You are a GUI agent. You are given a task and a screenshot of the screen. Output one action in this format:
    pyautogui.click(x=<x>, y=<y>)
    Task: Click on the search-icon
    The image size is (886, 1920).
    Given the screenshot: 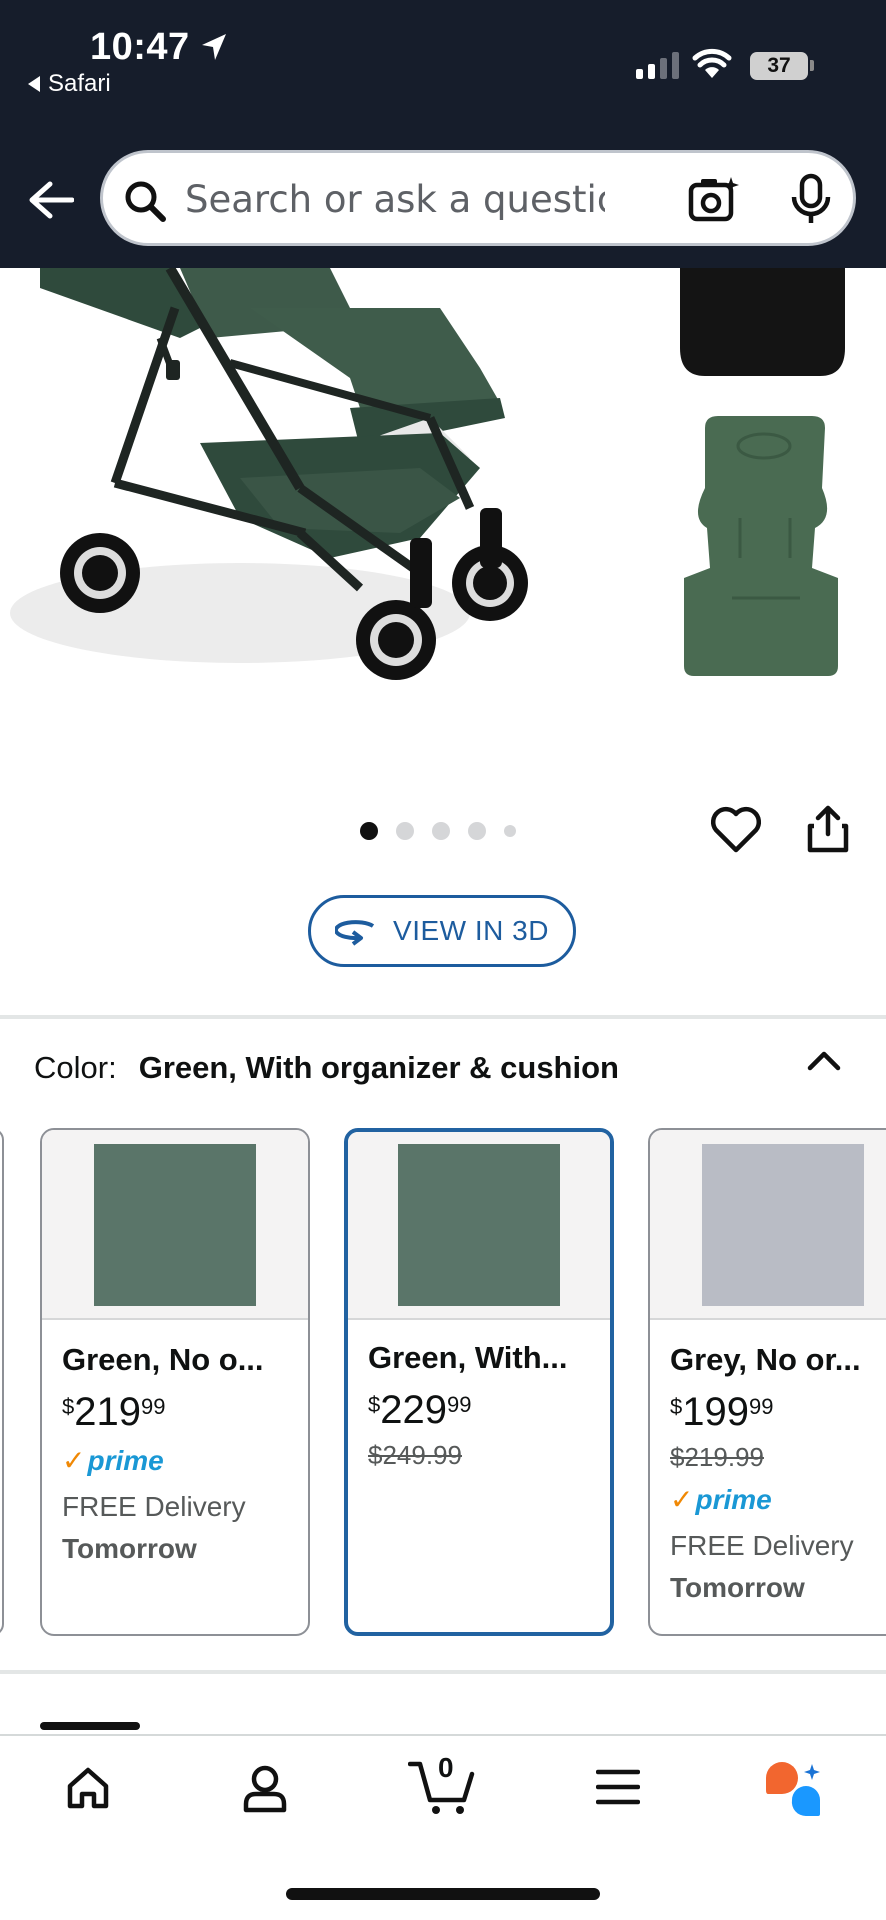 What is the action you would take?
    pyautogui.click(x=145, y=201)
    